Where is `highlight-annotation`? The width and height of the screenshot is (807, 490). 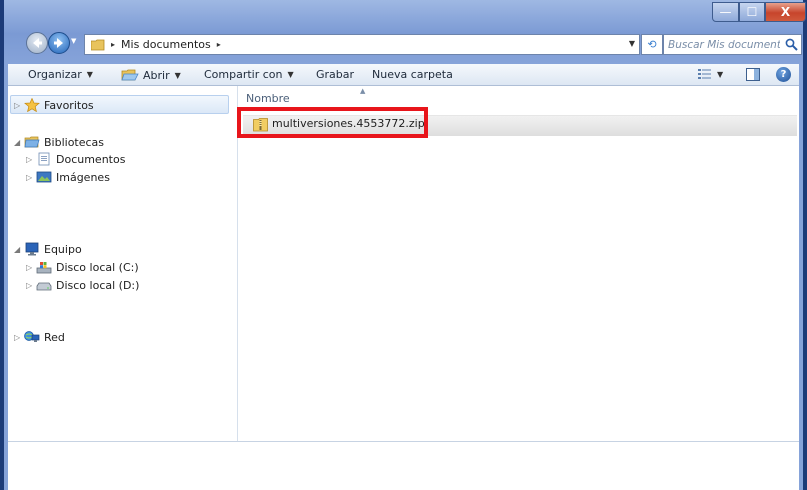
highlight-annotation is located at coordinates (332, 122).